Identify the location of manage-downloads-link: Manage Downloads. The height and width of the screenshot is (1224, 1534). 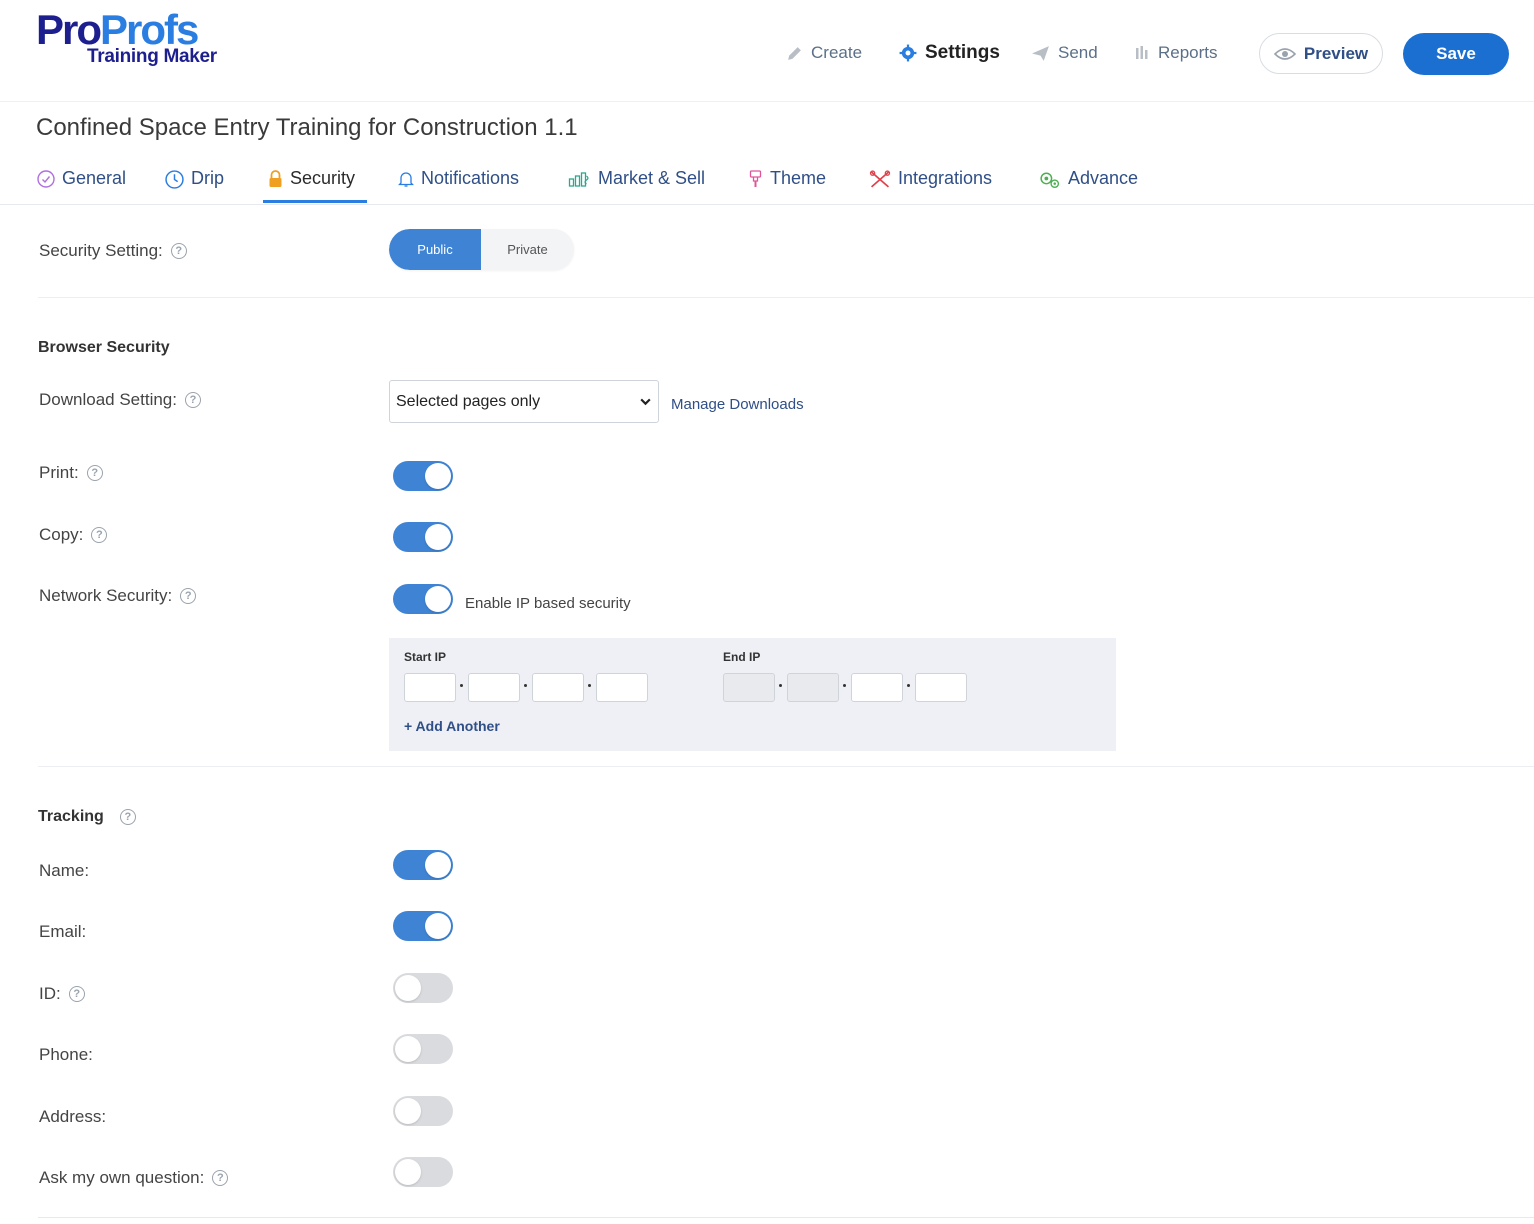
(737, 404).